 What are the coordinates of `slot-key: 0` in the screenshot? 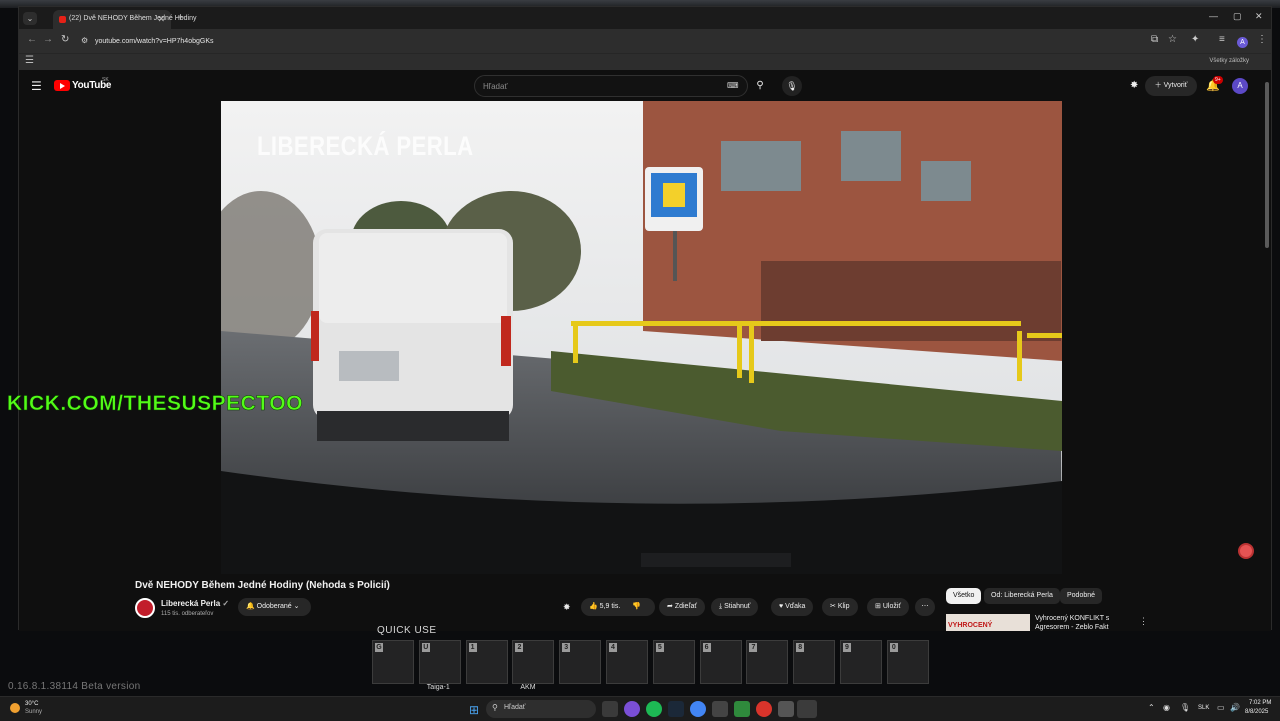 It's located at (893, 647).